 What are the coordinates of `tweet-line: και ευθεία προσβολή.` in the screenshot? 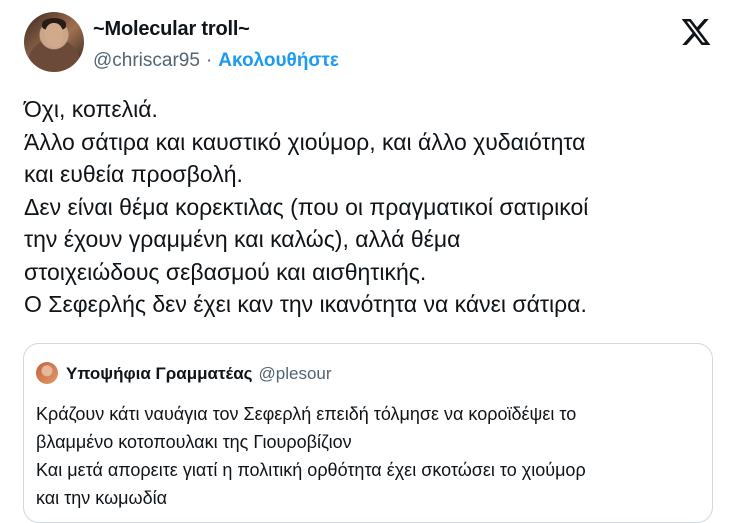 It's located at (133, 174).